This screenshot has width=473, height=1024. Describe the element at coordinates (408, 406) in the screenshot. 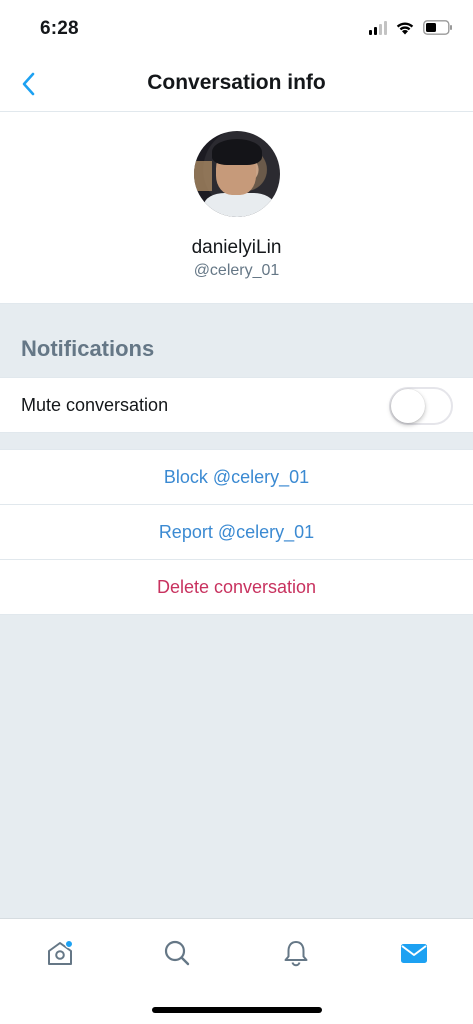

I see `toggle-knob` at that location.